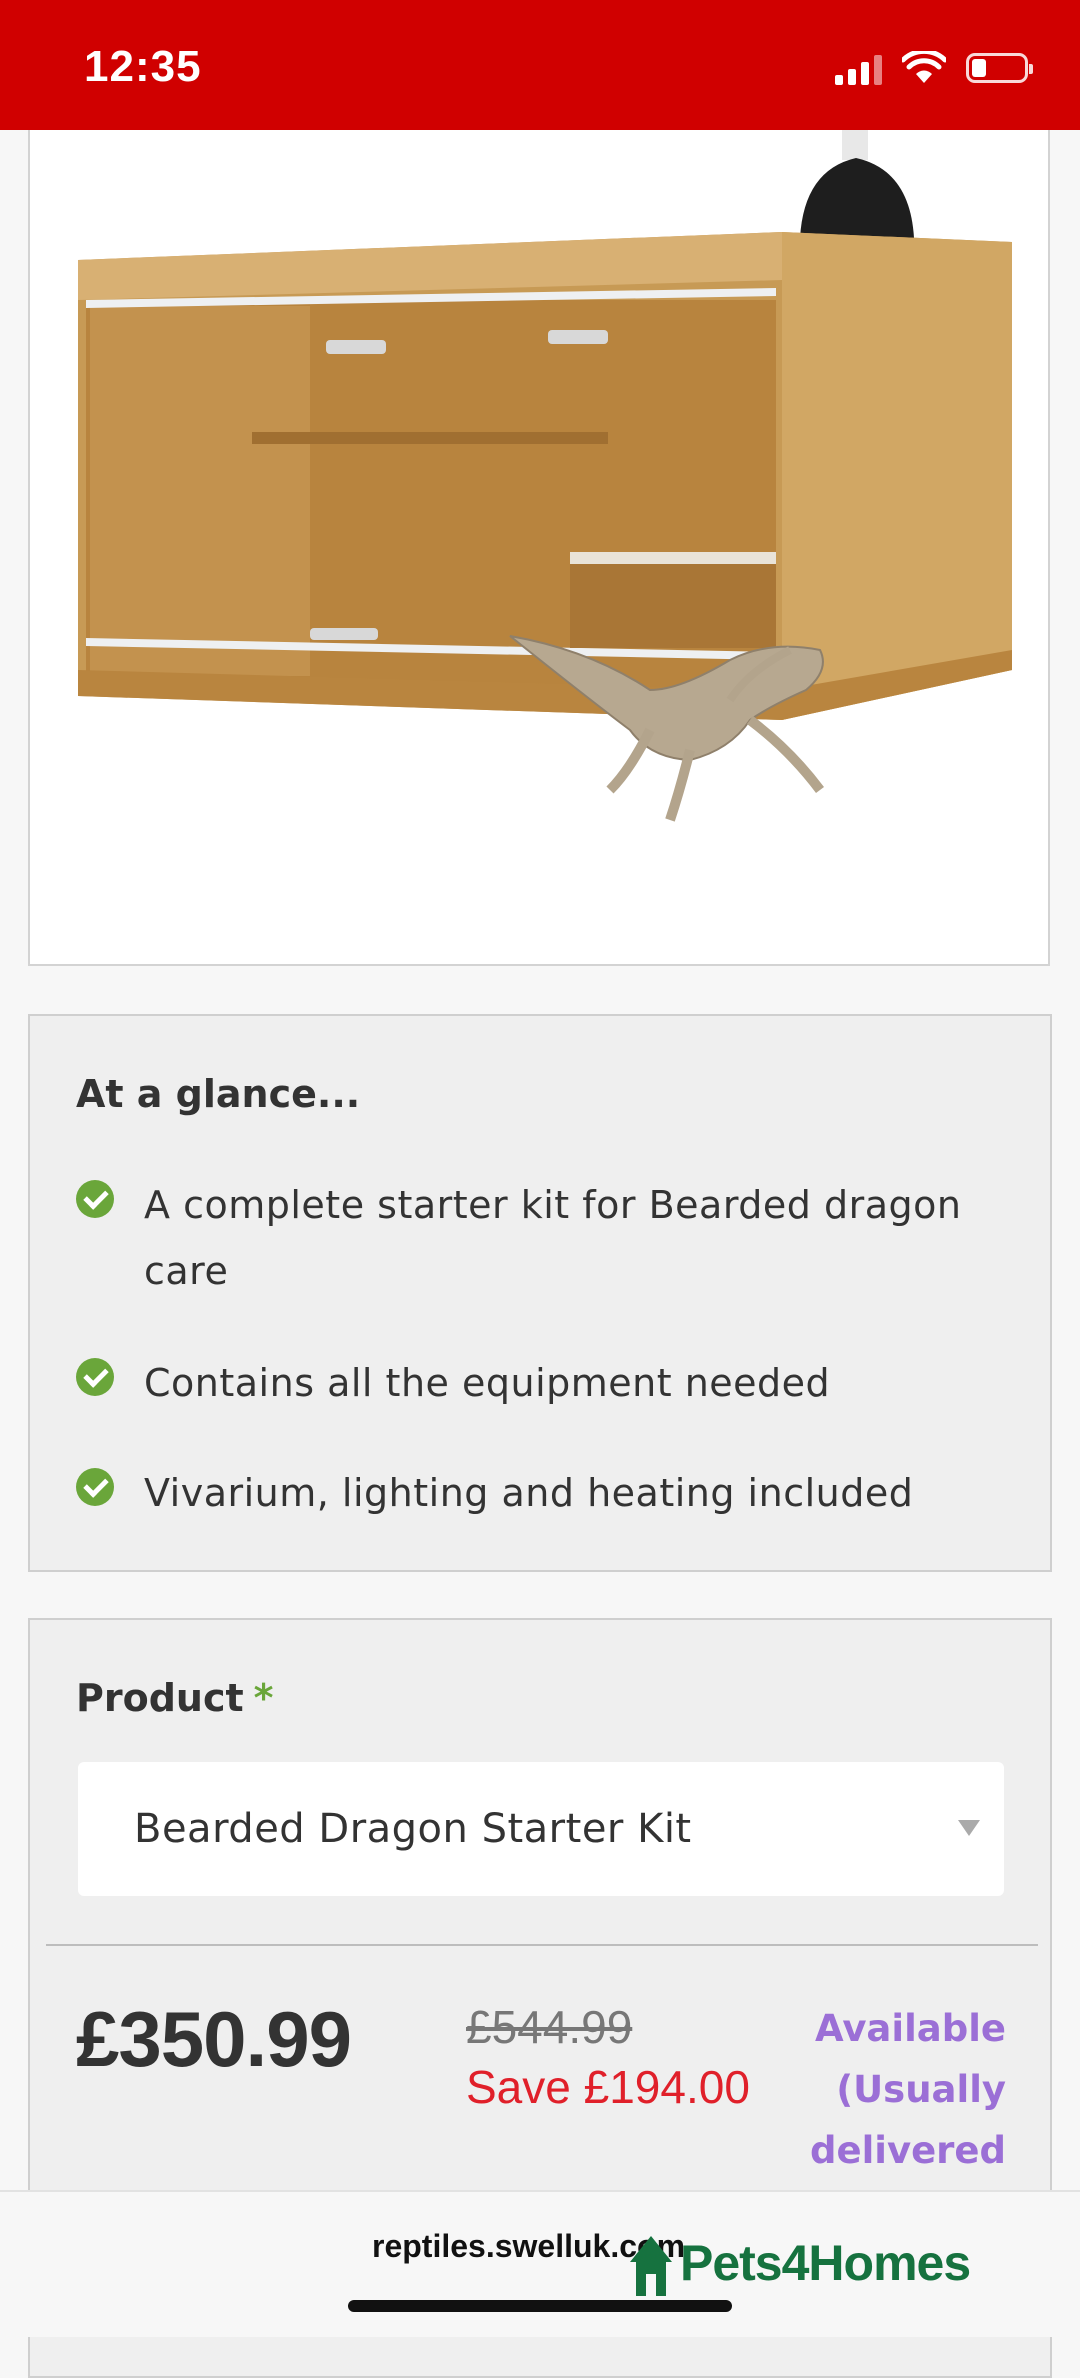  I want to click on glance-item: Vivarium, lighting and heating included, so click(540, 1493).